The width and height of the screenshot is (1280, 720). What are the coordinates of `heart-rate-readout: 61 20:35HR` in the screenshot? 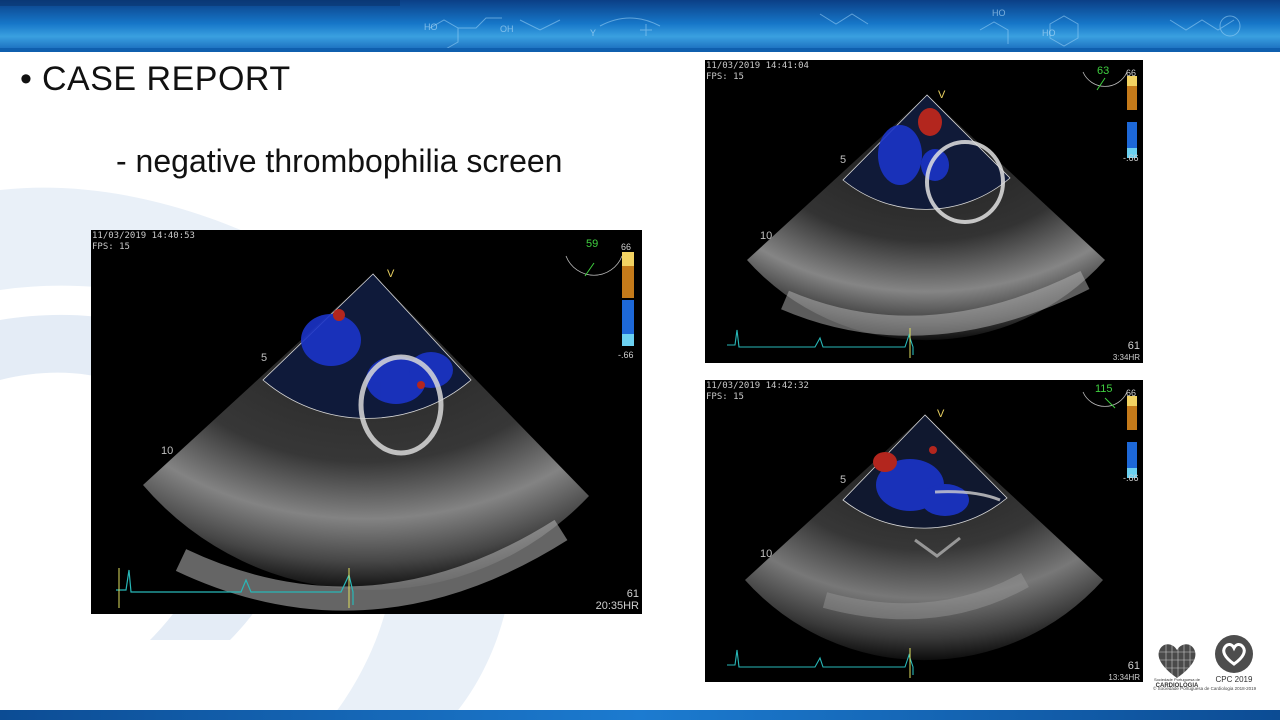 It's located at (617, 600).